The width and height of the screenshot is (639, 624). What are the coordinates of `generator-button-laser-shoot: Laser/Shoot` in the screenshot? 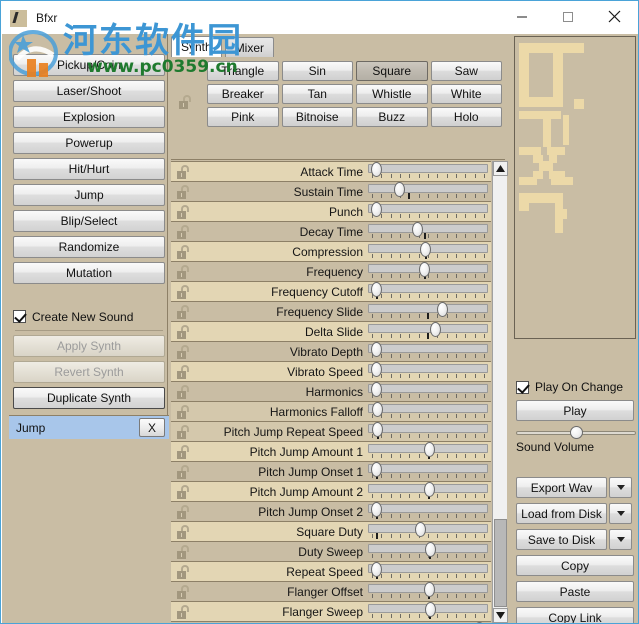 It's located at (89, 91).